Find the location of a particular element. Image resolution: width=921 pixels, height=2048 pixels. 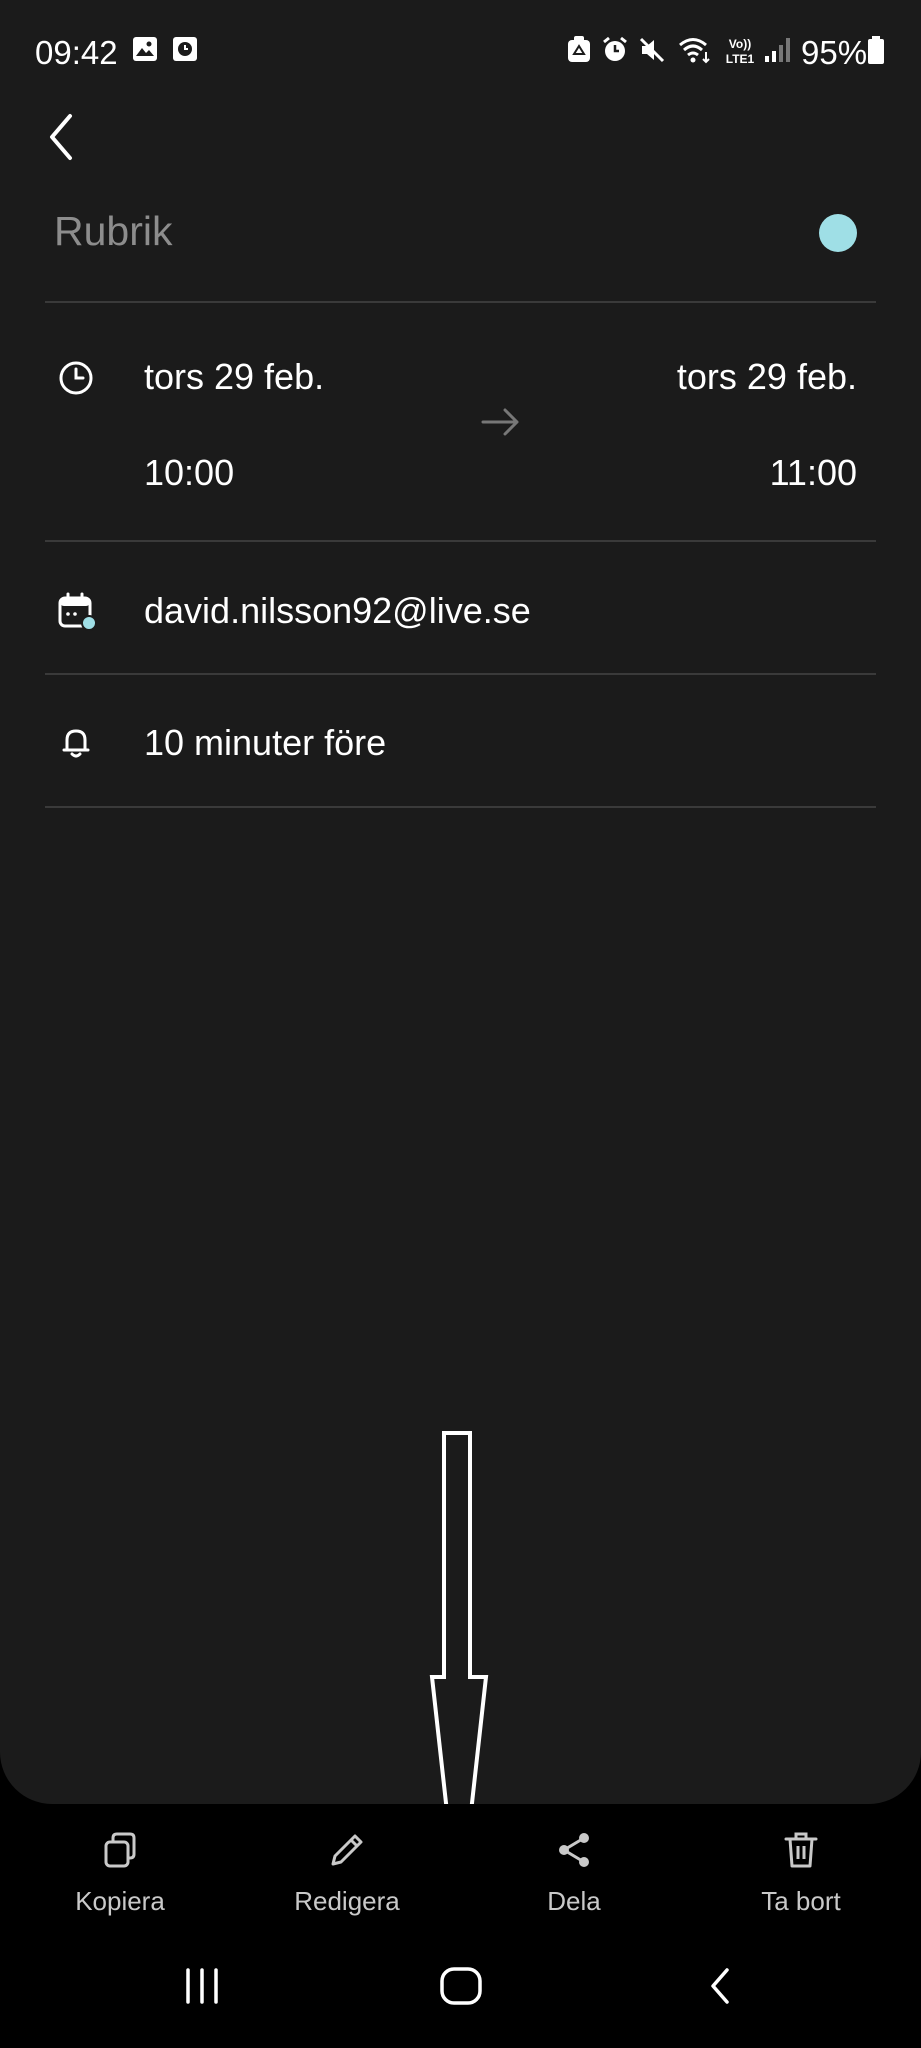

status-bar: 09:42 Vo)) LTE1 95% is located at coordinates (460, 52).